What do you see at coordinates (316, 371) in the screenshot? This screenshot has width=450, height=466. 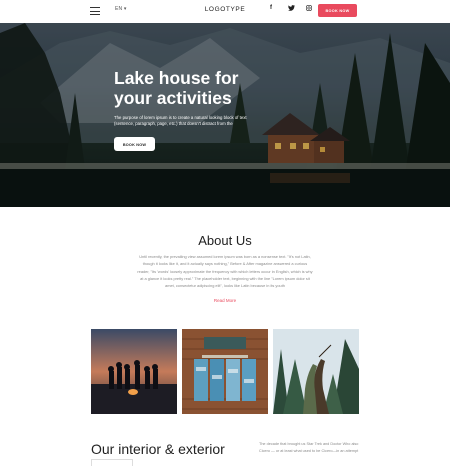 I see `gallery-photo-forest-hands` at bounding box center [316, 371].